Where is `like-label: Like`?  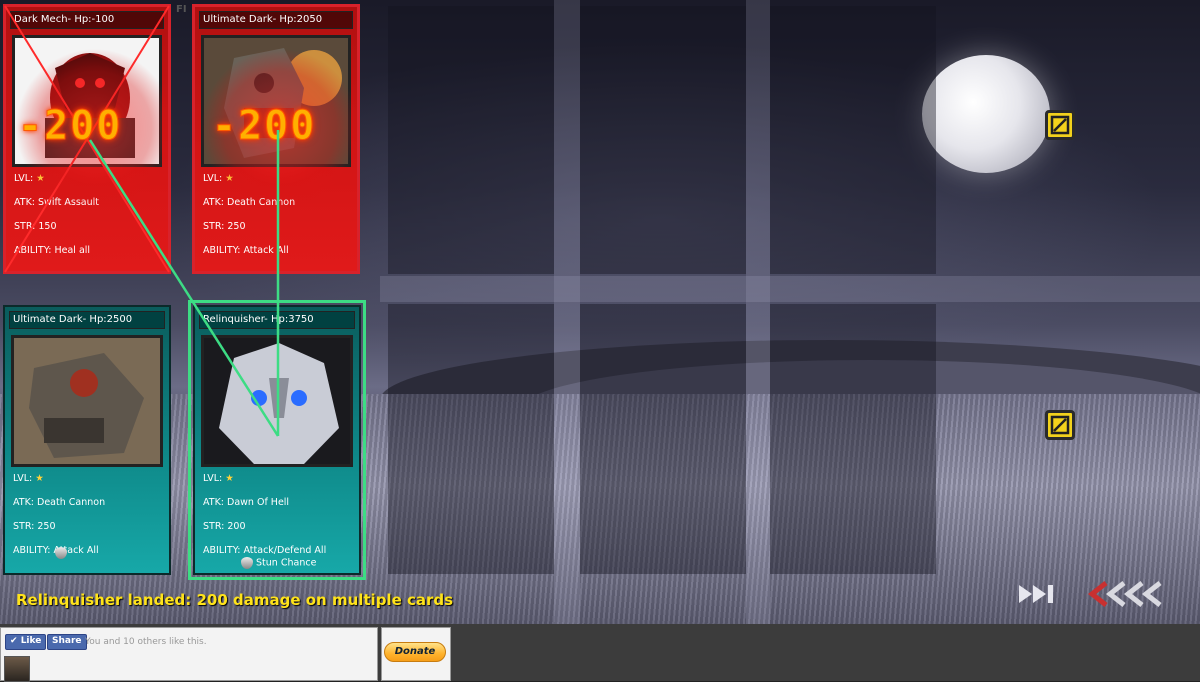 like-label: Like is located at coordinates (31, 641).